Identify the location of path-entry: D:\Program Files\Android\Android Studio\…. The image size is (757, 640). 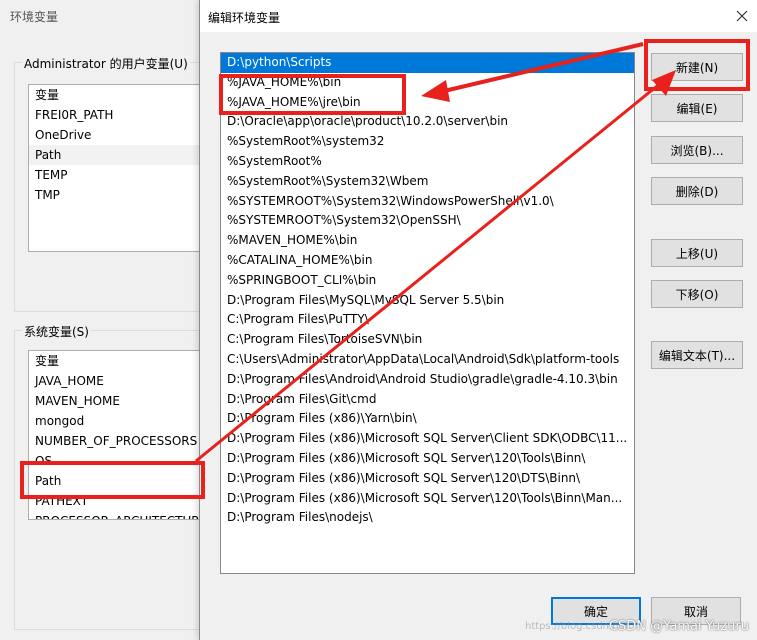
(427, 380).